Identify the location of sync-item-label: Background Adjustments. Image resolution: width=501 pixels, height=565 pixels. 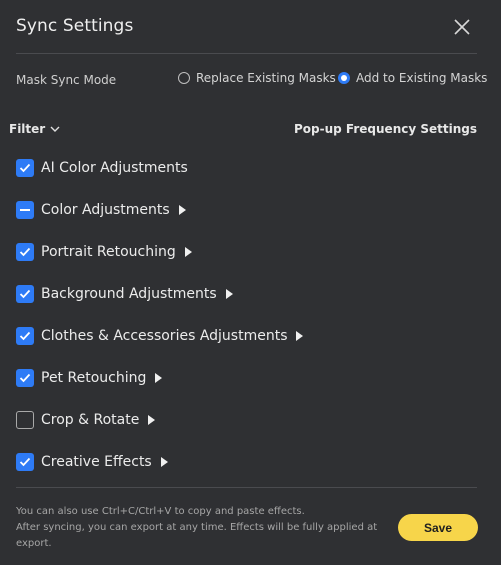
(129, 294).